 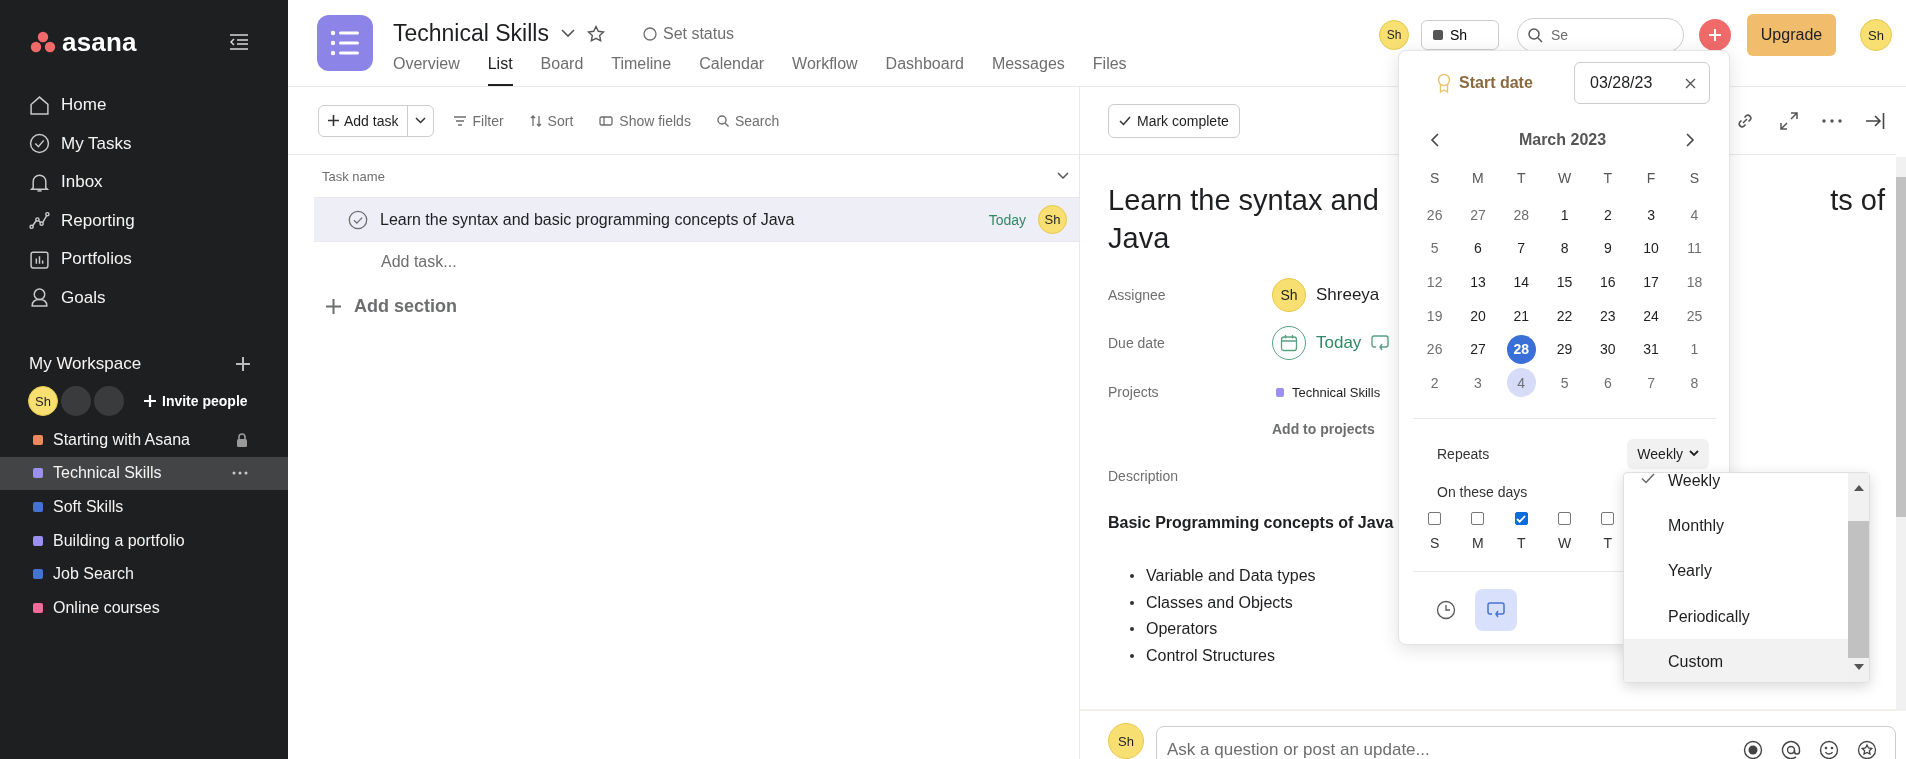 What do you see at coordinates (1736, 660) in the screenshot?
I see `menu-option: Custom` at bounding box center [1736, 660].